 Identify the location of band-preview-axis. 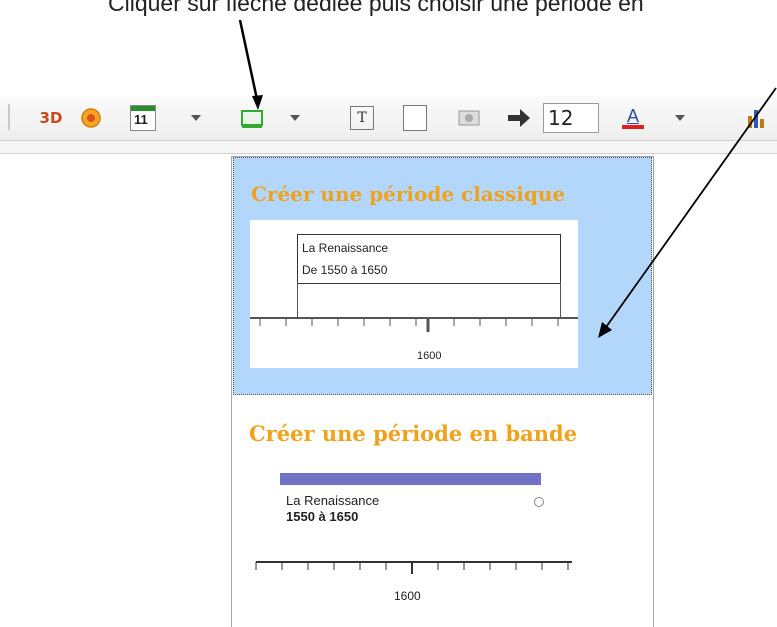
(413, 567).